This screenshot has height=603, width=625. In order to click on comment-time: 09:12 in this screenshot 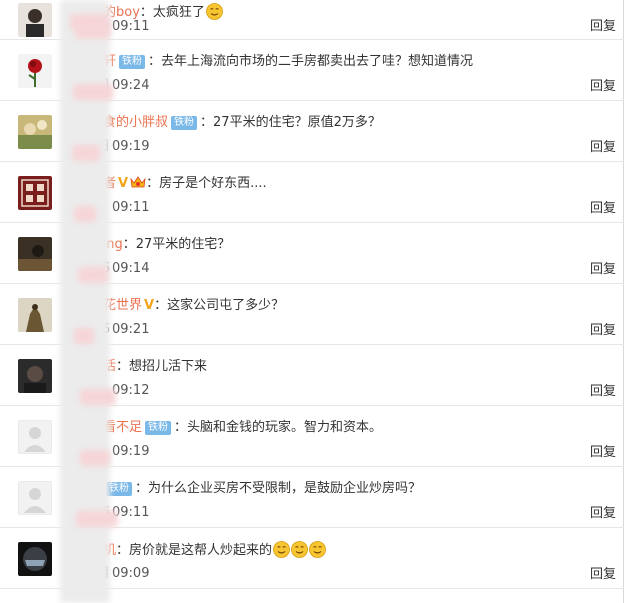, I will do `click(131, 390)`.